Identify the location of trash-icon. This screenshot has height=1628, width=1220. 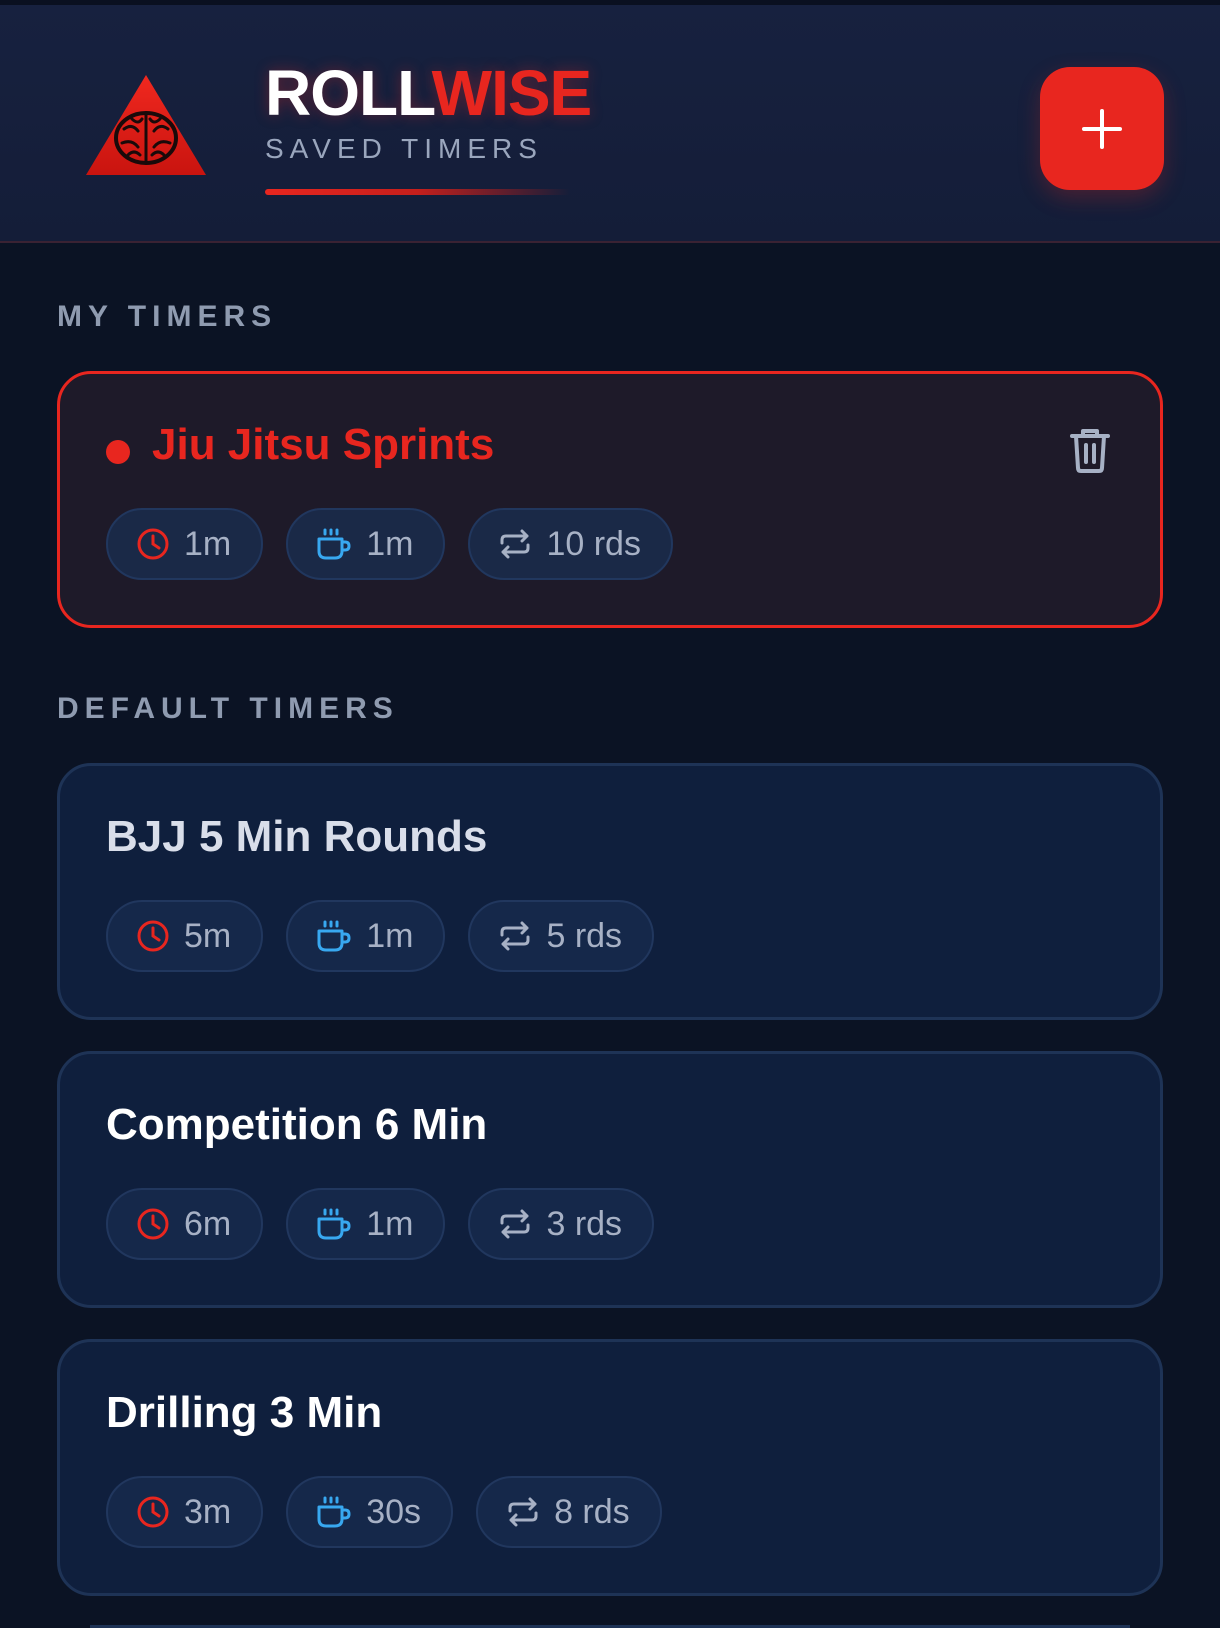
(1090, 451).